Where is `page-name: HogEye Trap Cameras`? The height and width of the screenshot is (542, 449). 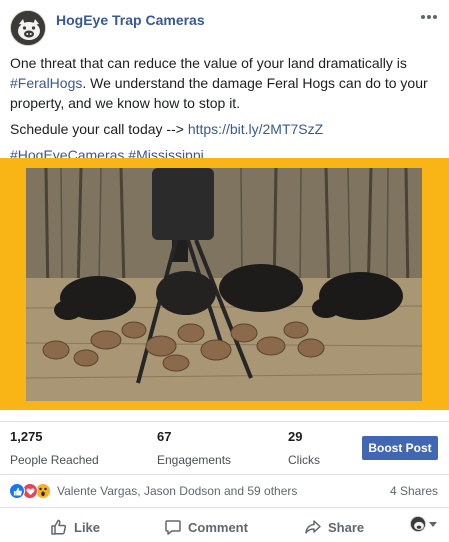 page-name: HogEye Trap Cameras is located at coordinates (130, 20).